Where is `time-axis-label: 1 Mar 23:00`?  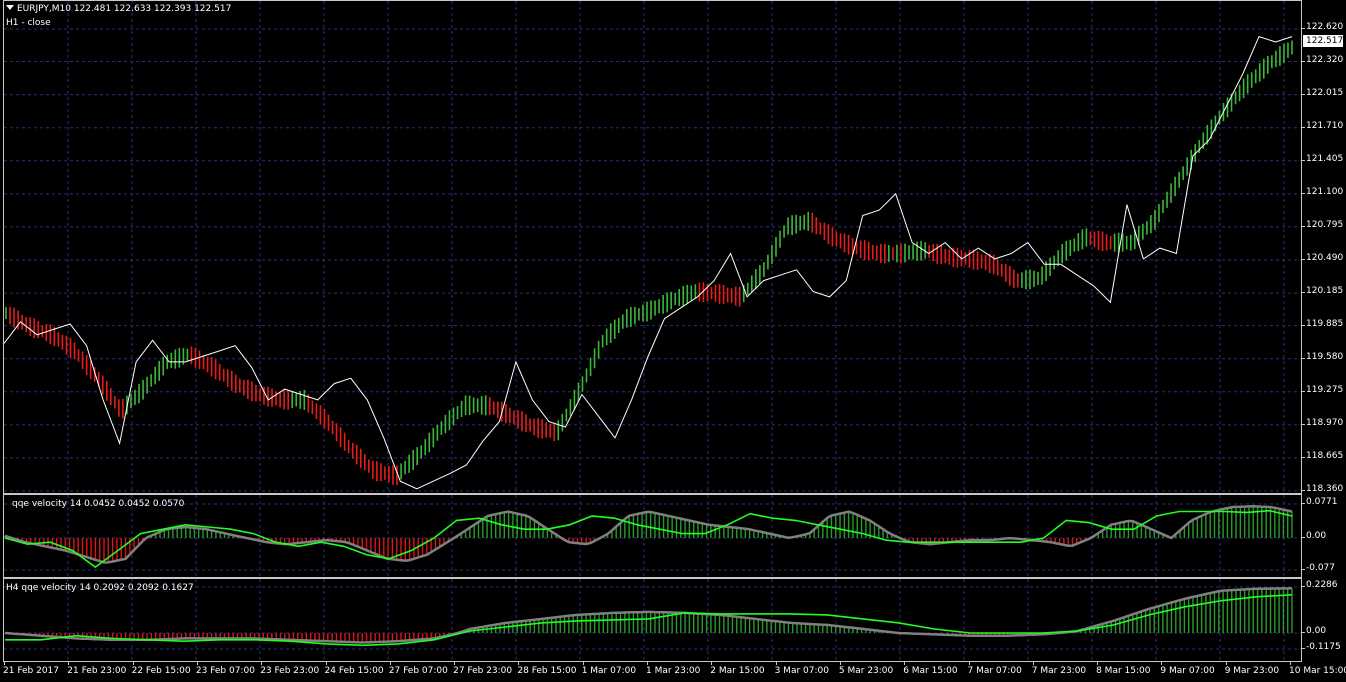
time-axis-label: 1 Mar 23:00 is located at coordinates (673, 671).